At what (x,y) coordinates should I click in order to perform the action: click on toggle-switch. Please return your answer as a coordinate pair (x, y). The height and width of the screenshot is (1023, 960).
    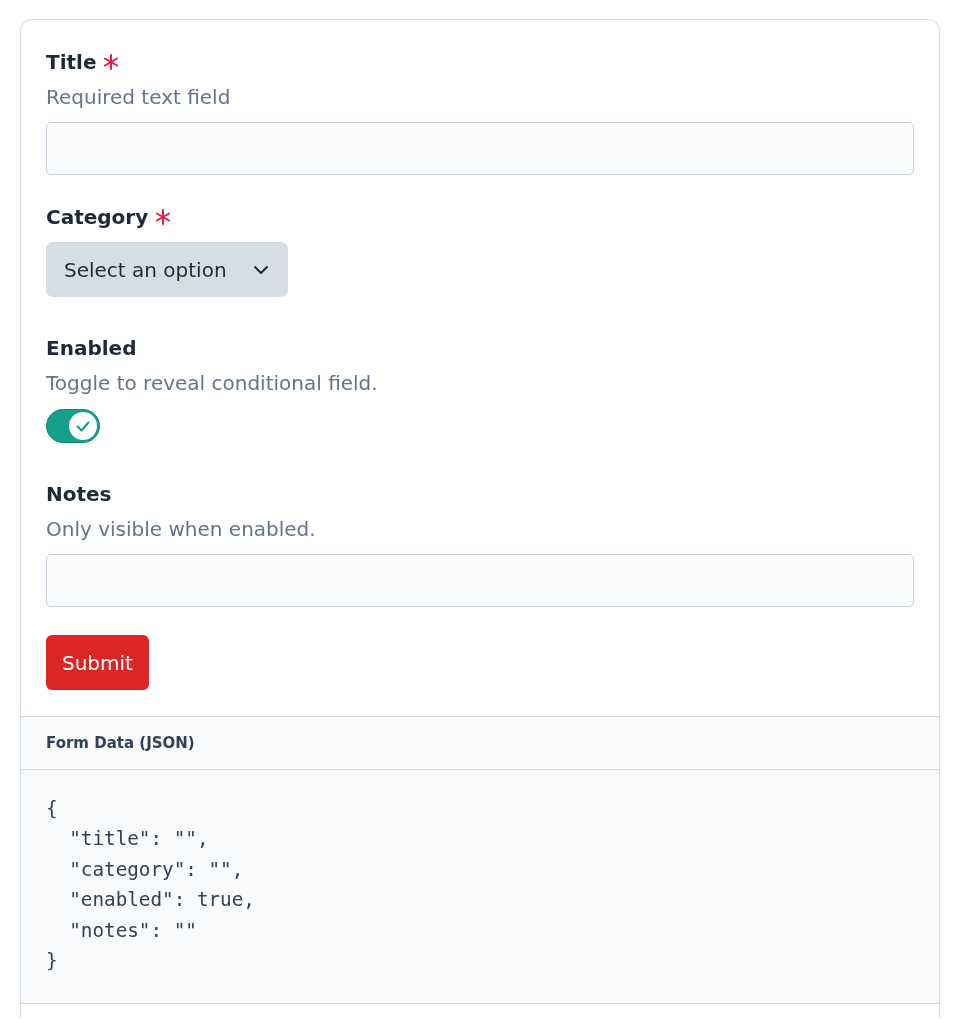
    Looking at the image, I should click on (73, 426).